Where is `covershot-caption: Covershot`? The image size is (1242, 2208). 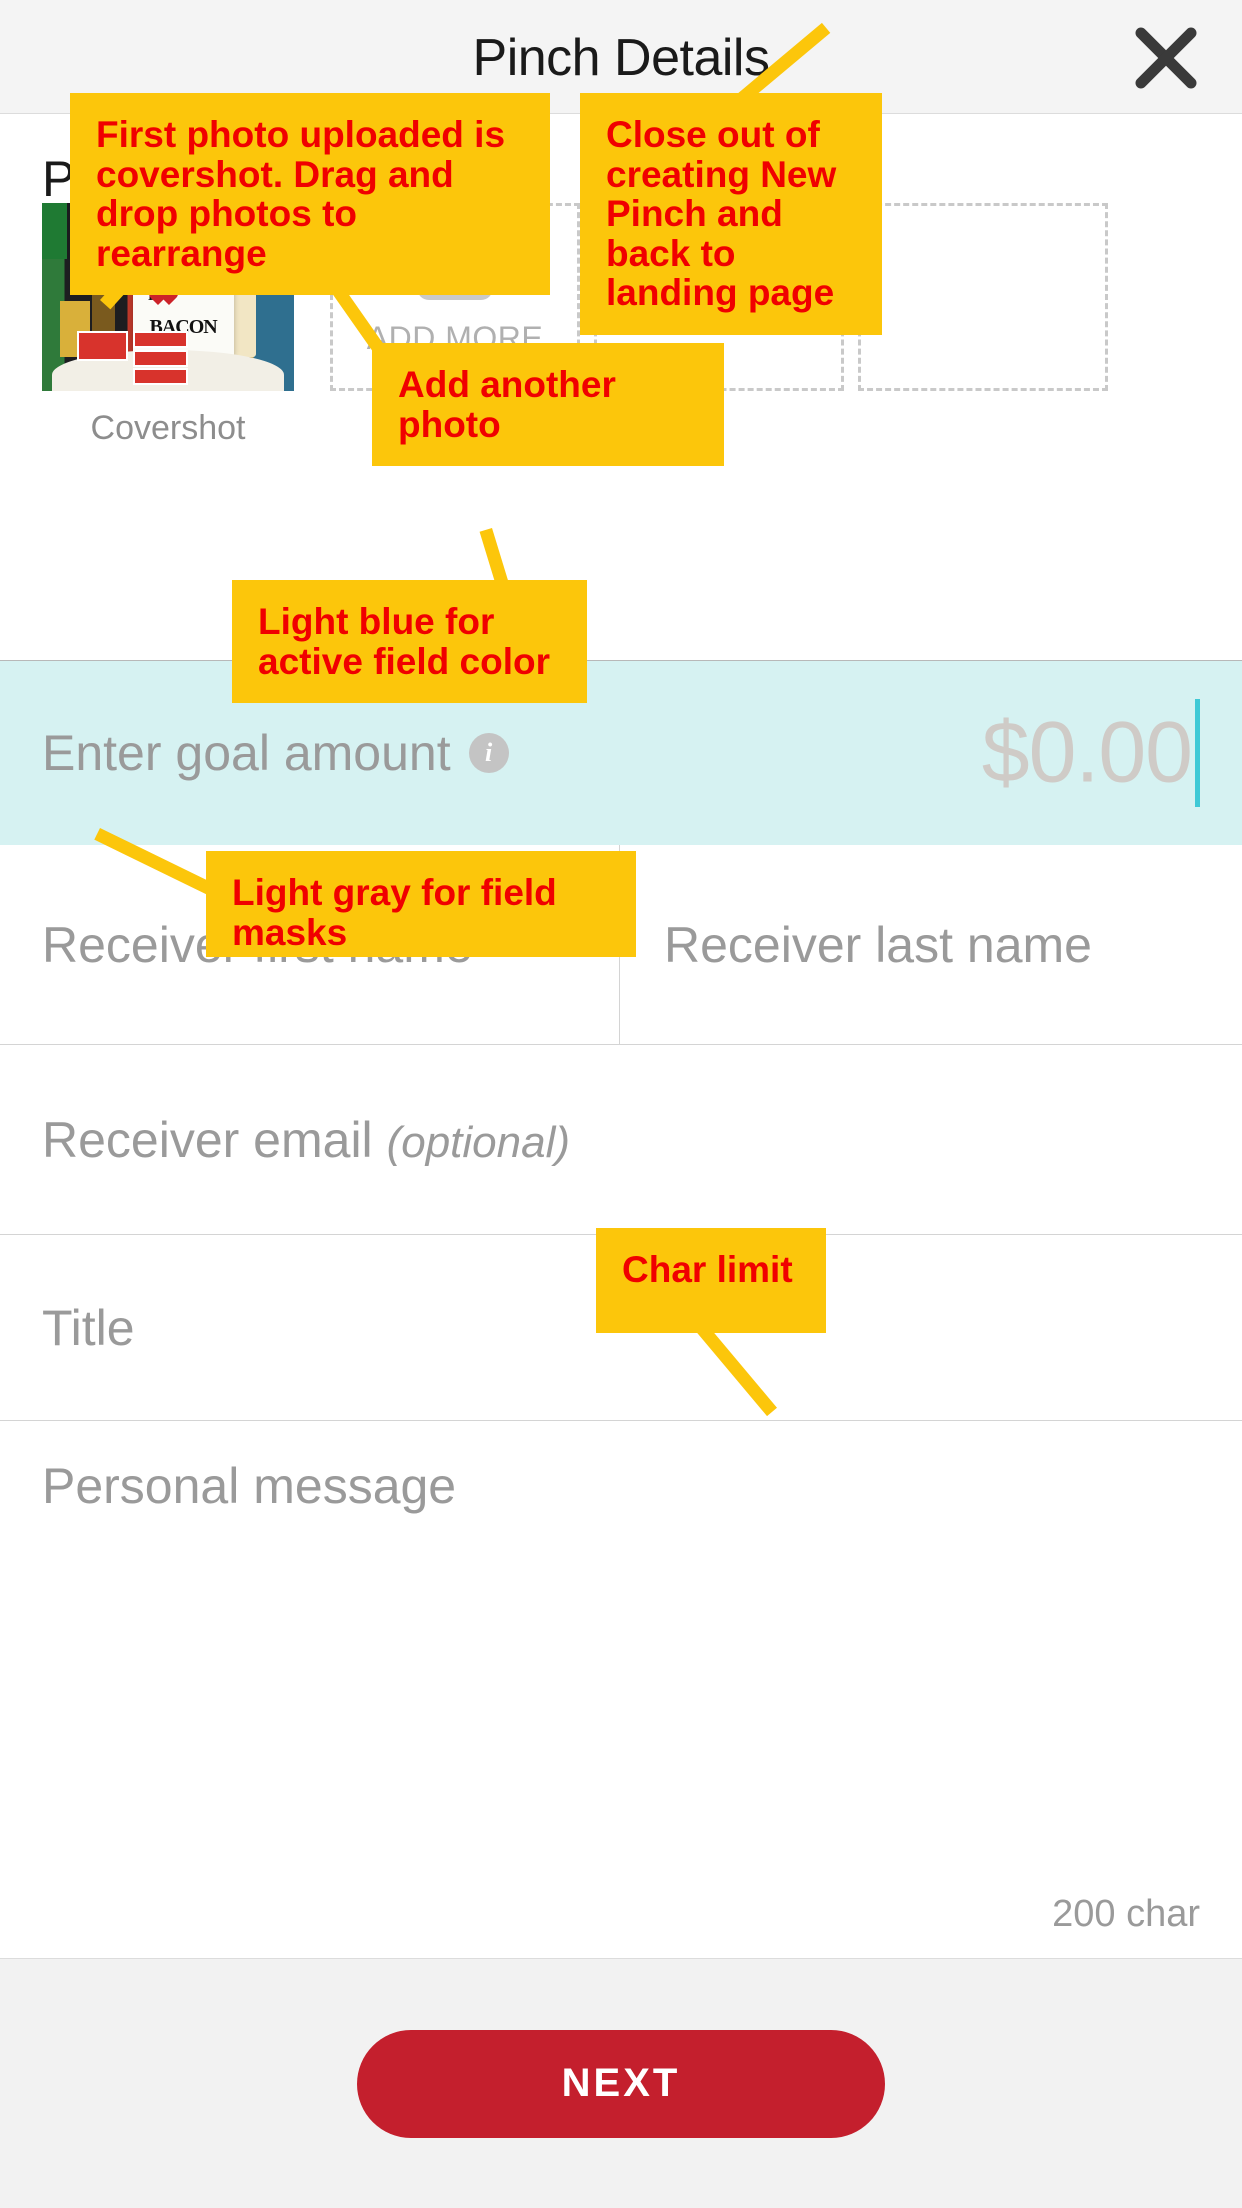
covershot-caption: Covershot is located at coordinates (168, 428).